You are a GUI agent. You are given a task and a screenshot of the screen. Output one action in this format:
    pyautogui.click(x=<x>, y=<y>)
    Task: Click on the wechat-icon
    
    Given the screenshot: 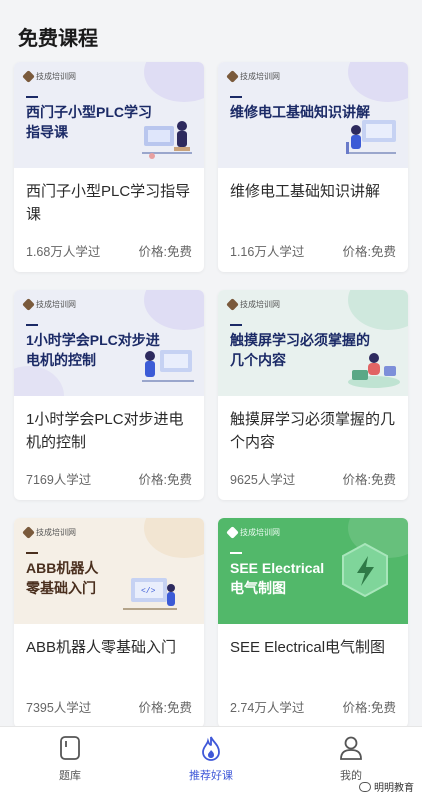 What is the action you would take?
    pyautogui.click(x=365, y=786)
    